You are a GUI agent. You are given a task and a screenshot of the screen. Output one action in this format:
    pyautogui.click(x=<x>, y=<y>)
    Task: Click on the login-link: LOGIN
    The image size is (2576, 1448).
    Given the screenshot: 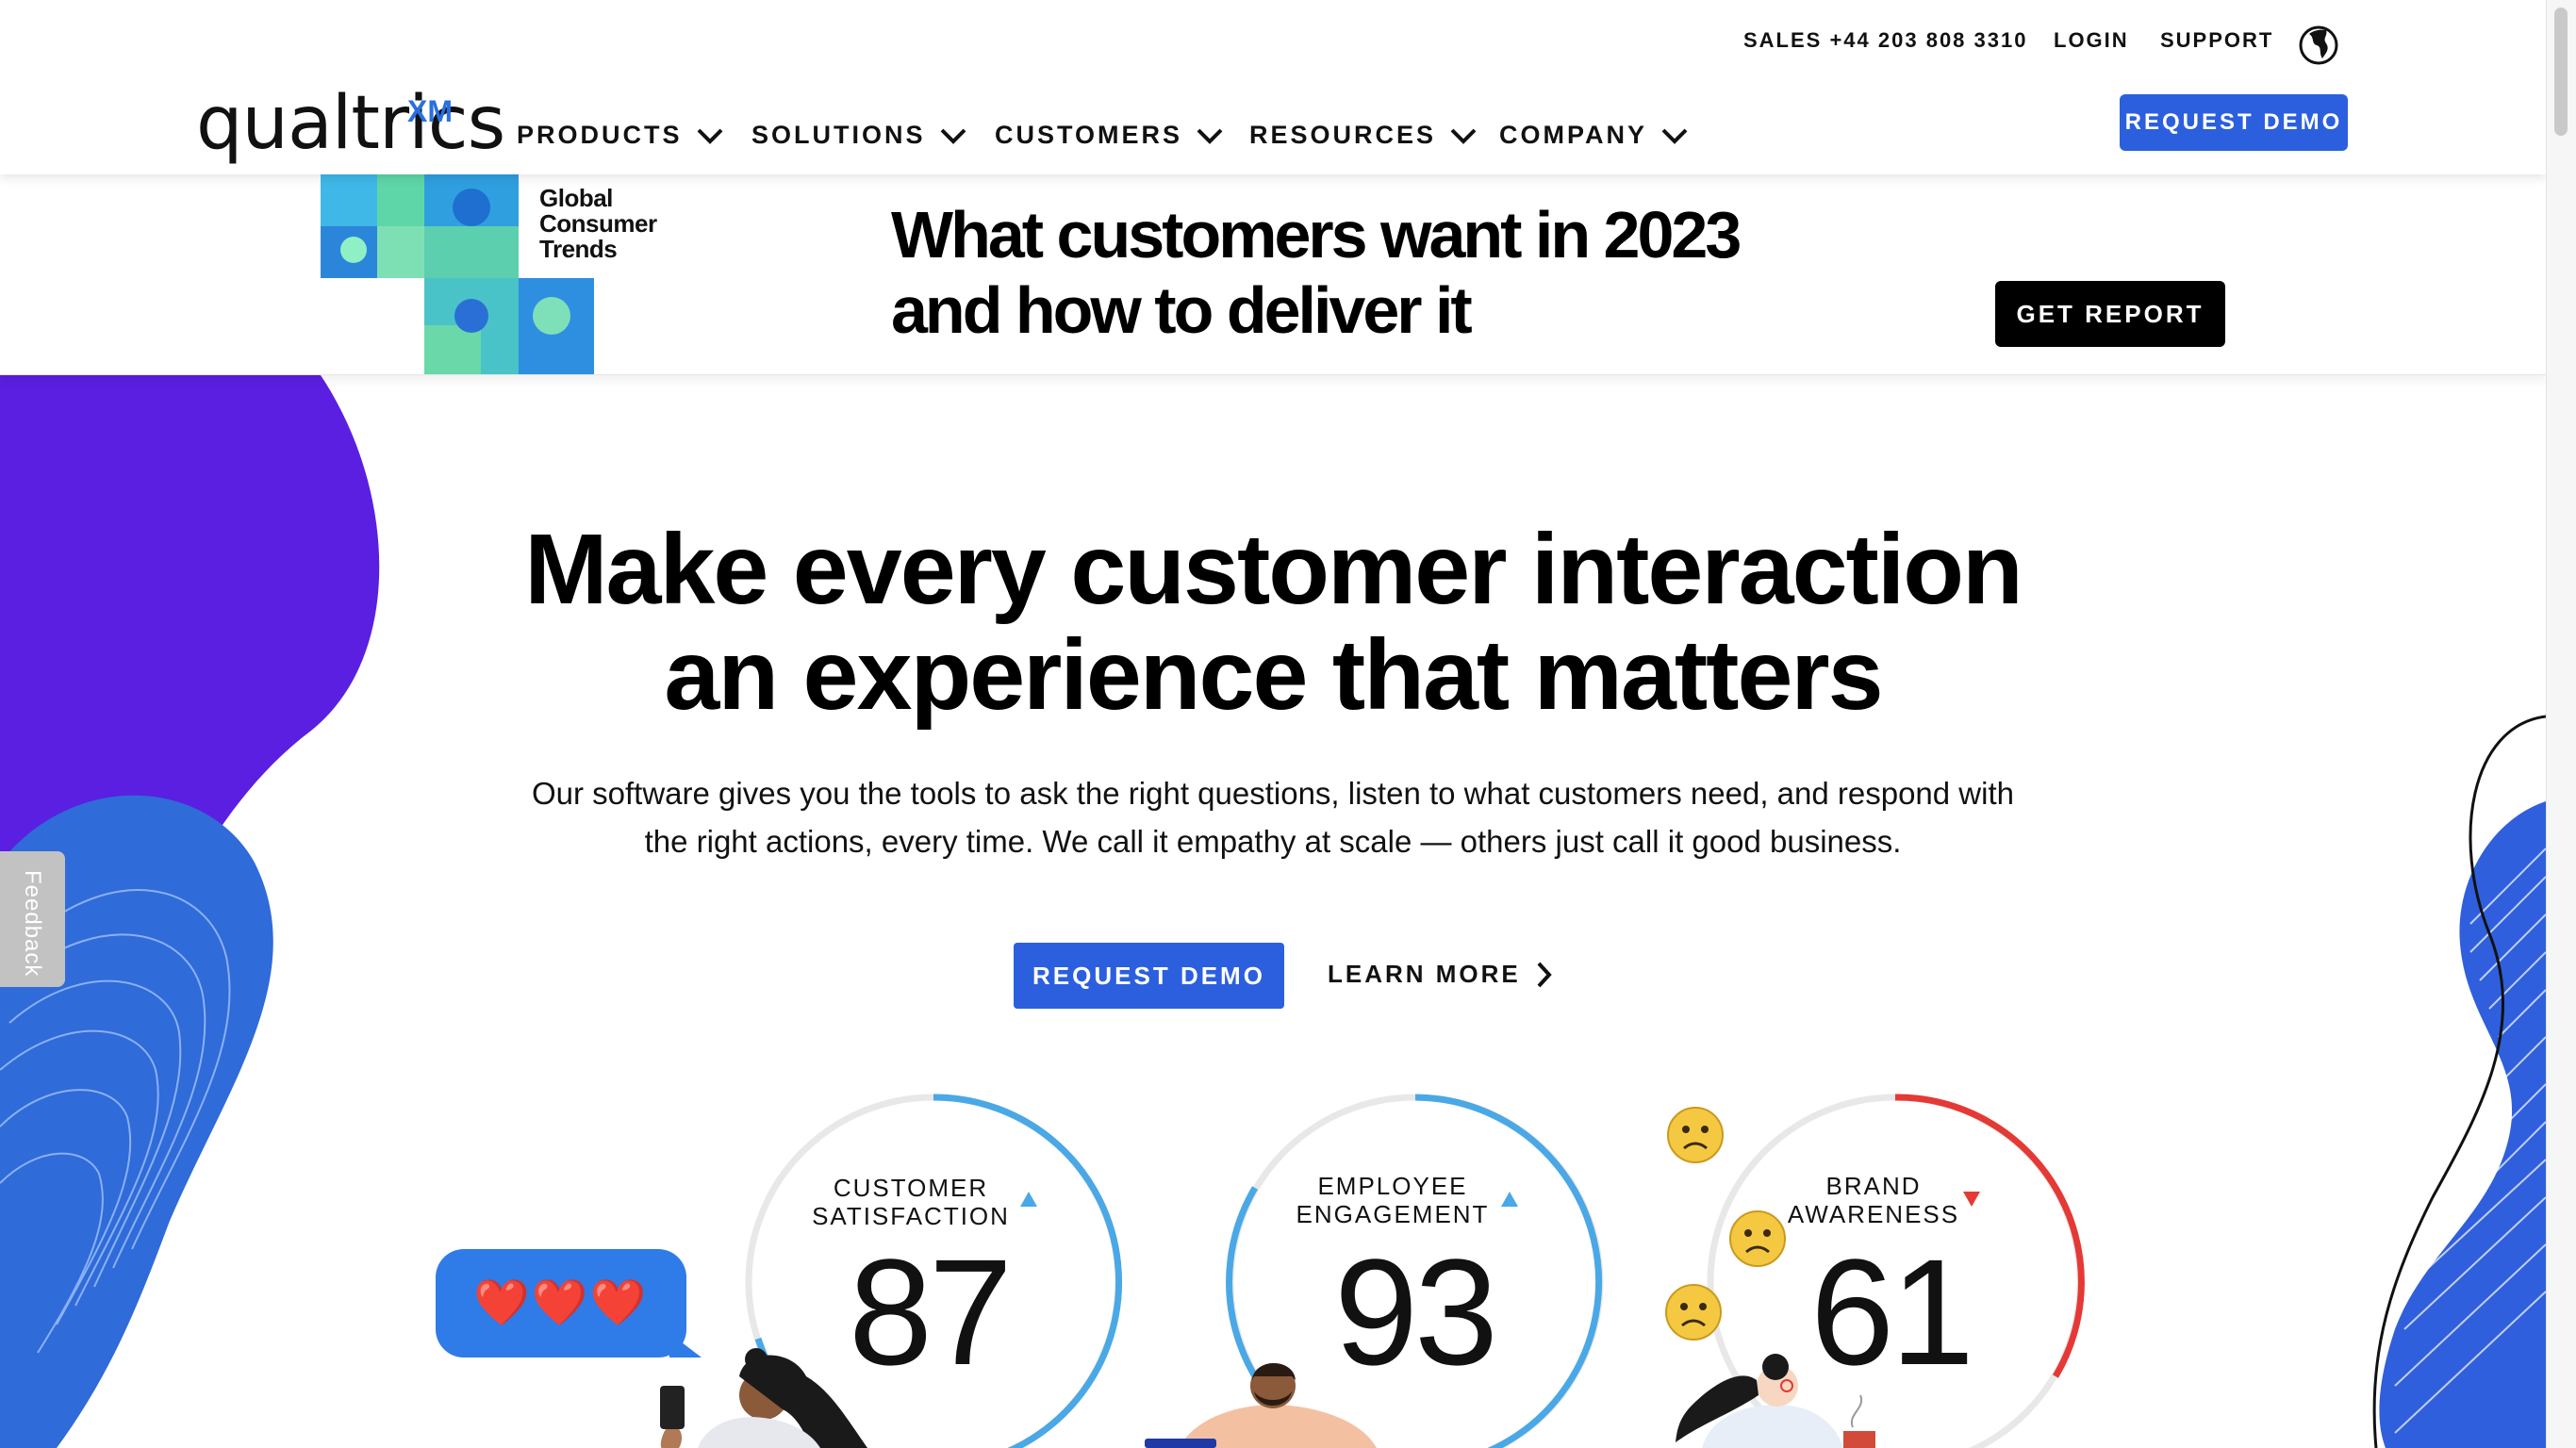 What is the action you would take?
    pyautogui.click(x=2091, y=40)
    